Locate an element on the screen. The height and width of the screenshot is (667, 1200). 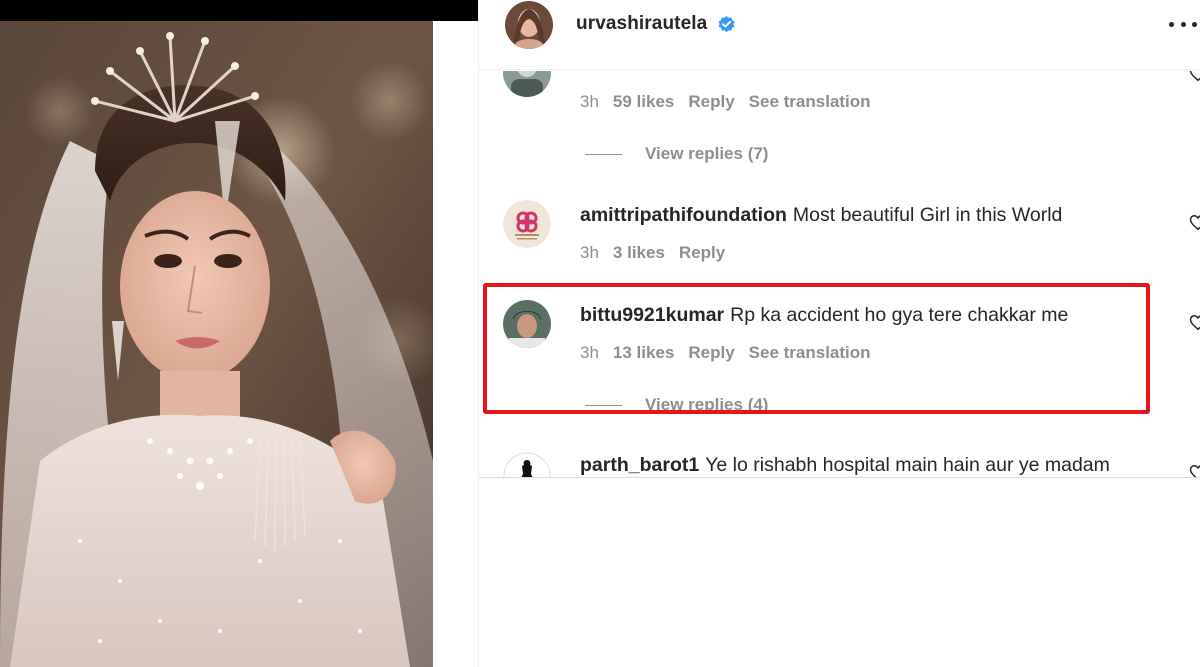
comment-meta: 3h 13 likes Reply See translation is located at coordinates (732, 353).